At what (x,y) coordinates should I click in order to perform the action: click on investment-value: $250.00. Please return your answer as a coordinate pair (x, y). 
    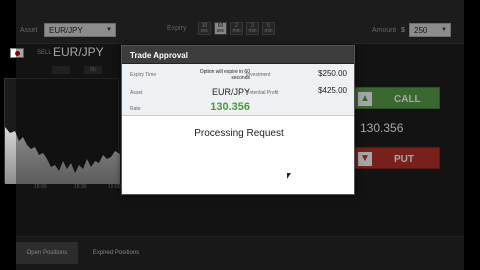
    Looking at the image, I should click on (332, 73).